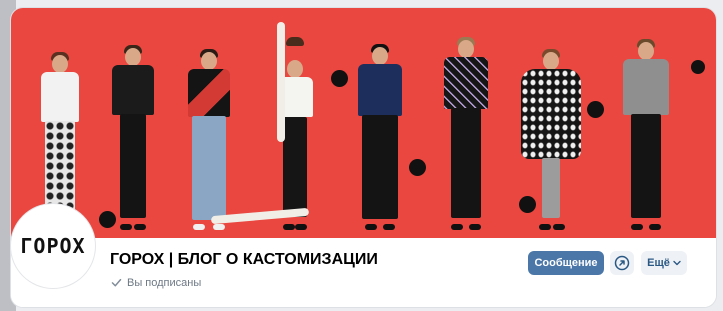  I want to click on chevron-down-icon, so click(677, 263).